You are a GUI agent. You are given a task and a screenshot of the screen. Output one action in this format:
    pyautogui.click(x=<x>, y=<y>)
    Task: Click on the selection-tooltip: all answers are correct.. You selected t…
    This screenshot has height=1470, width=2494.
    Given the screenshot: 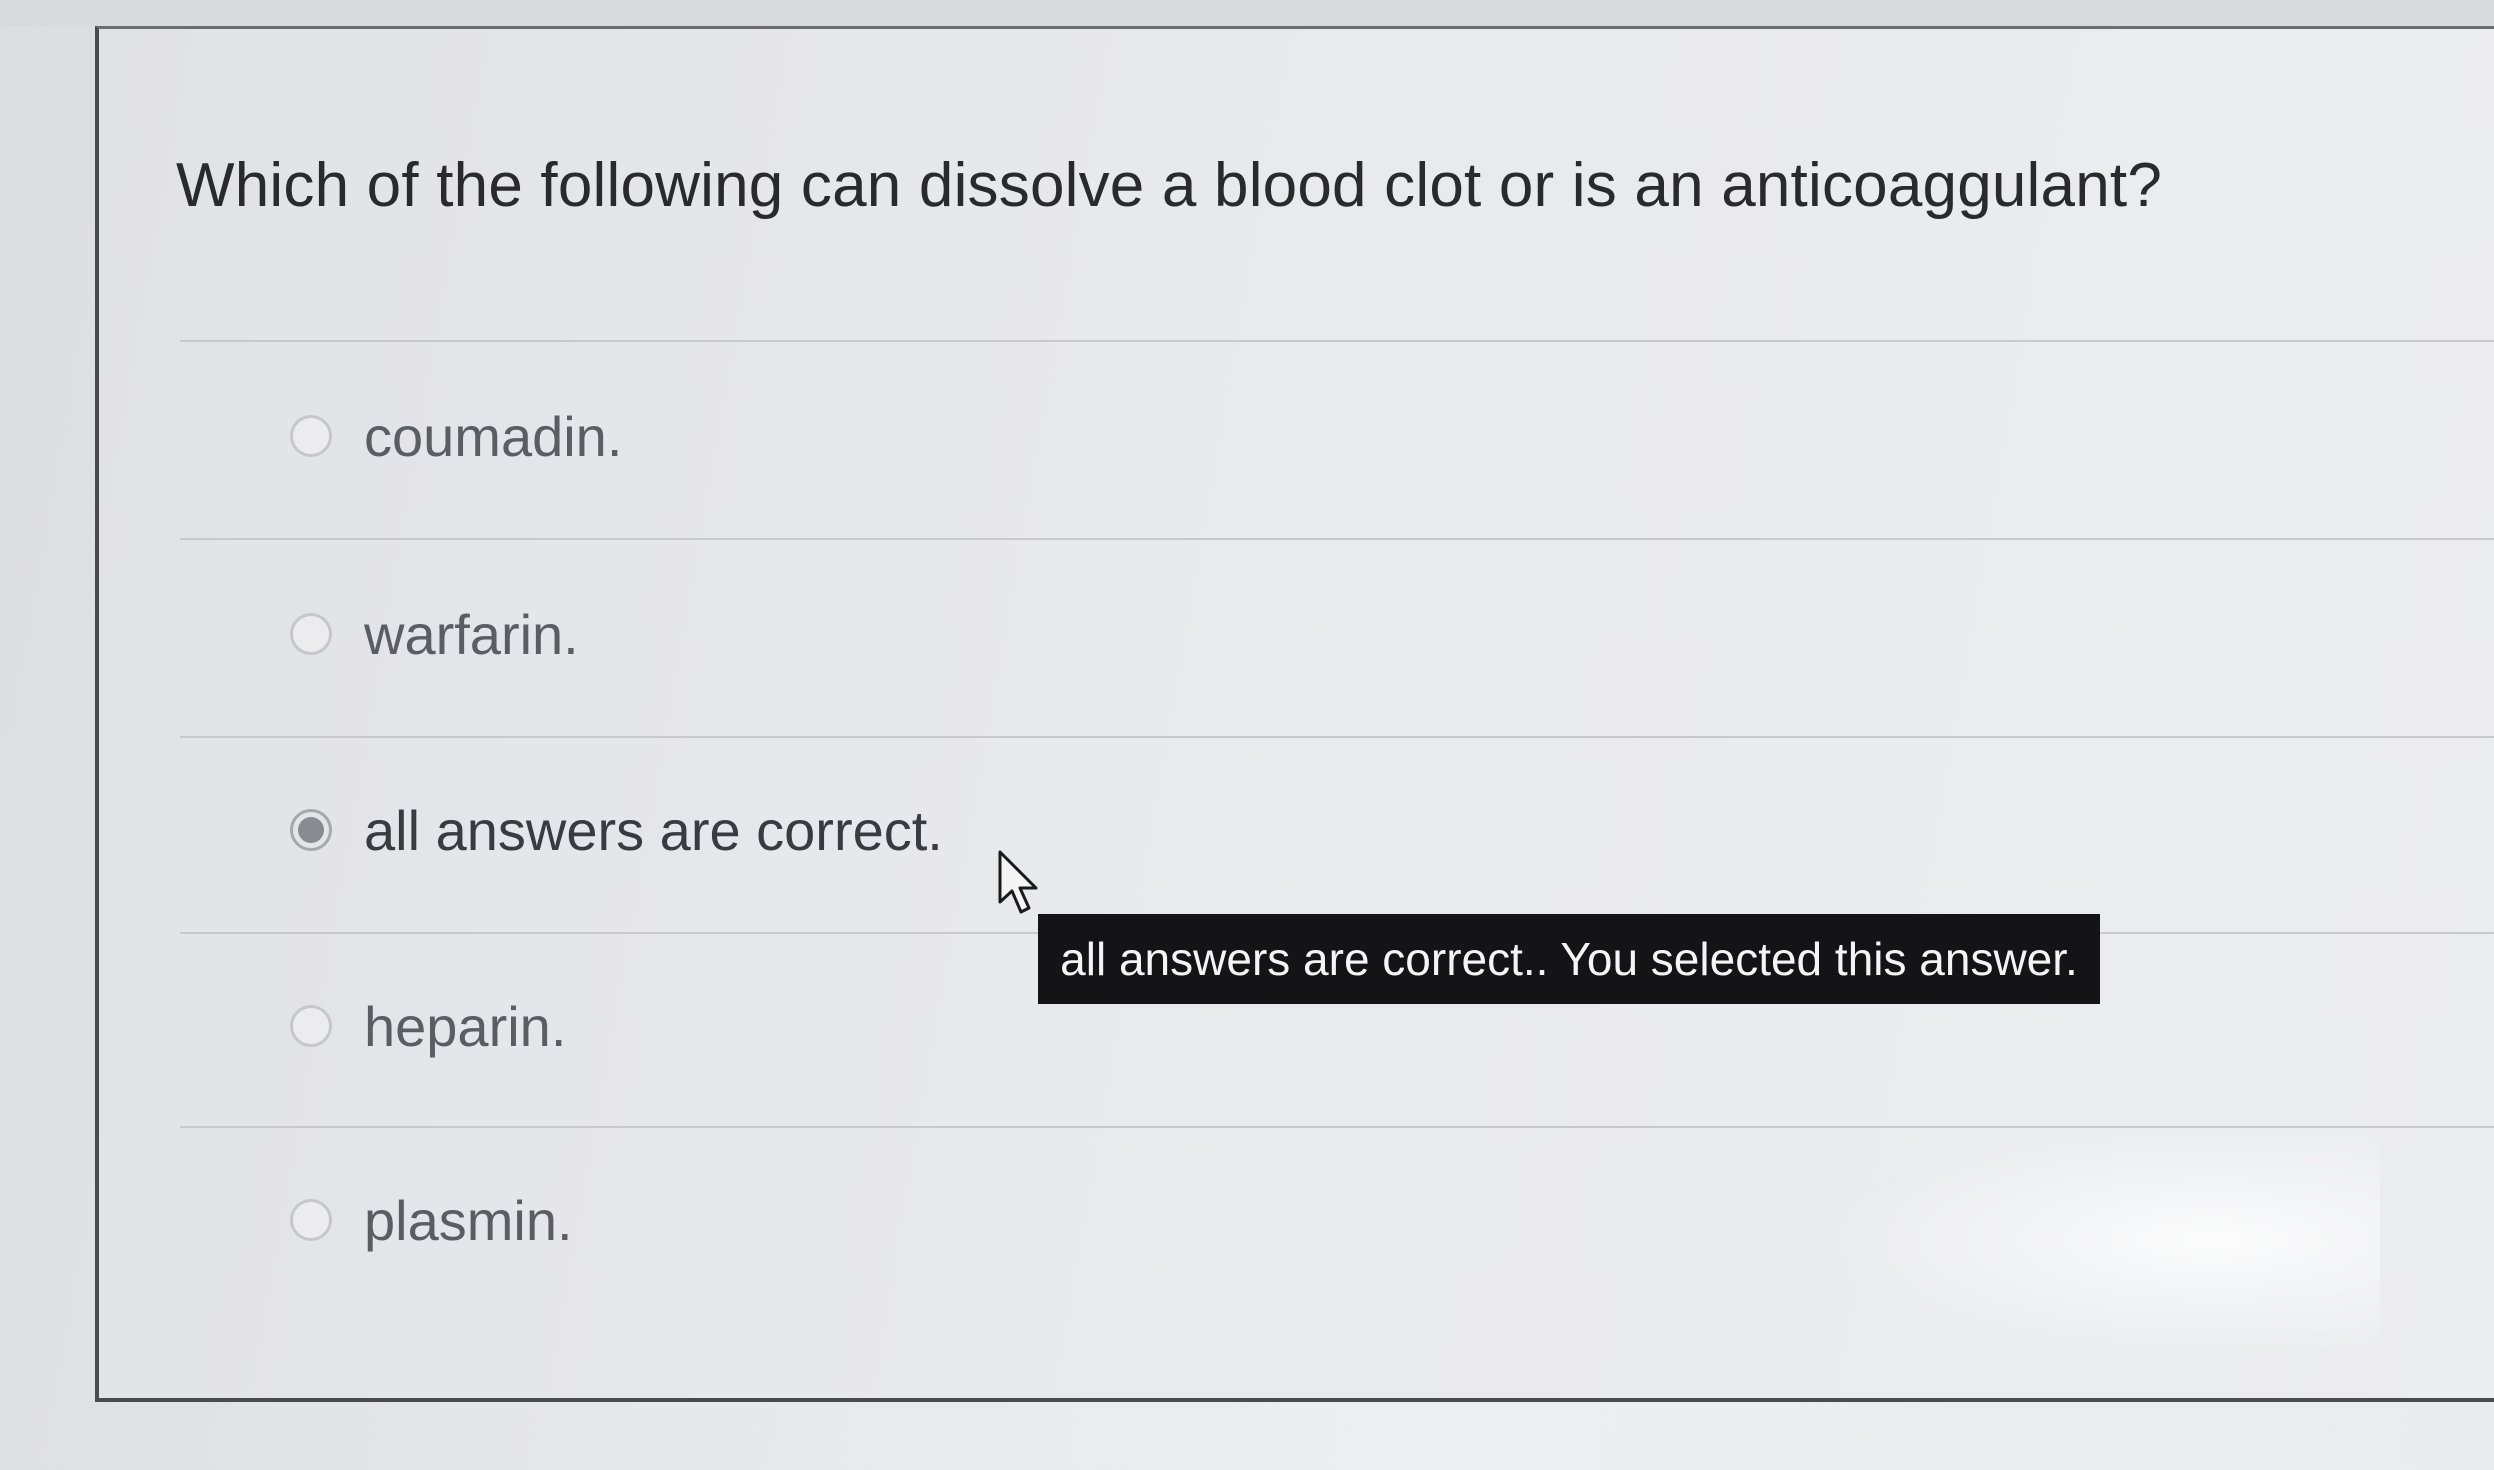 What is the action you would take?
    pyautogui.click(x=1569, y=959)
    